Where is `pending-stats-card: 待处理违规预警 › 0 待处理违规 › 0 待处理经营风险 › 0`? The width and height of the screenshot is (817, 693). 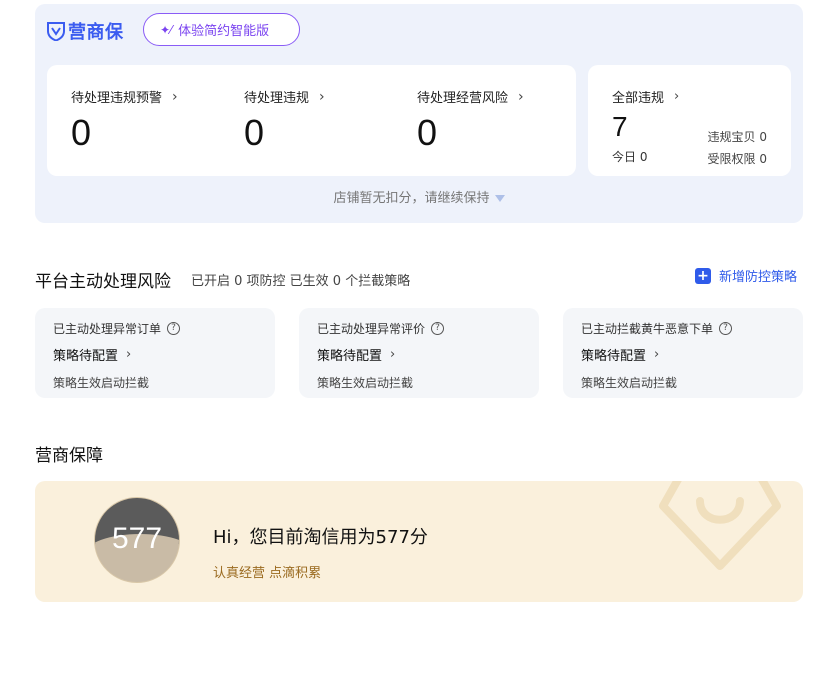 pending-stats-card: 待处理违规预警 › 0 待处理违规 › 0 待处理经营风险 › 0 is located at coordinates (311, 120).